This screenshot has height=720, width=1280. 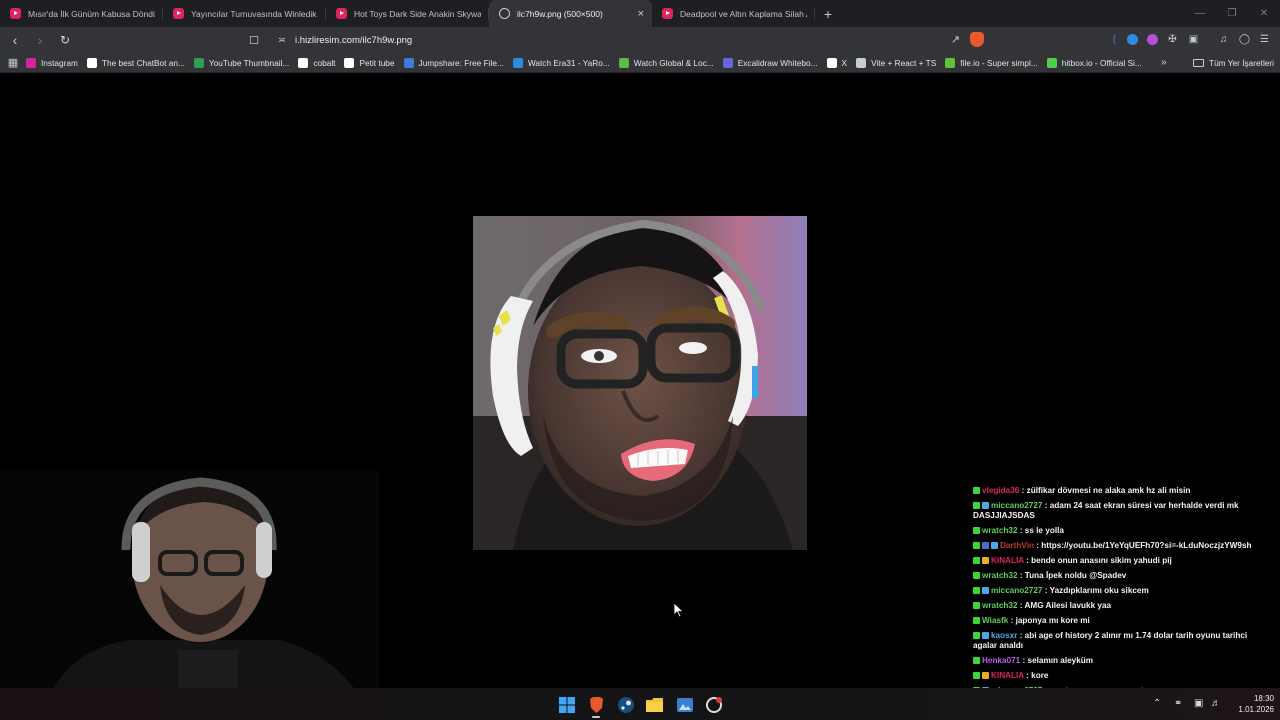 What do you see at coordinates (254, 40) in the screenshot?
I see `bookmark-icon: ☐` at bounding box center [254, 40].